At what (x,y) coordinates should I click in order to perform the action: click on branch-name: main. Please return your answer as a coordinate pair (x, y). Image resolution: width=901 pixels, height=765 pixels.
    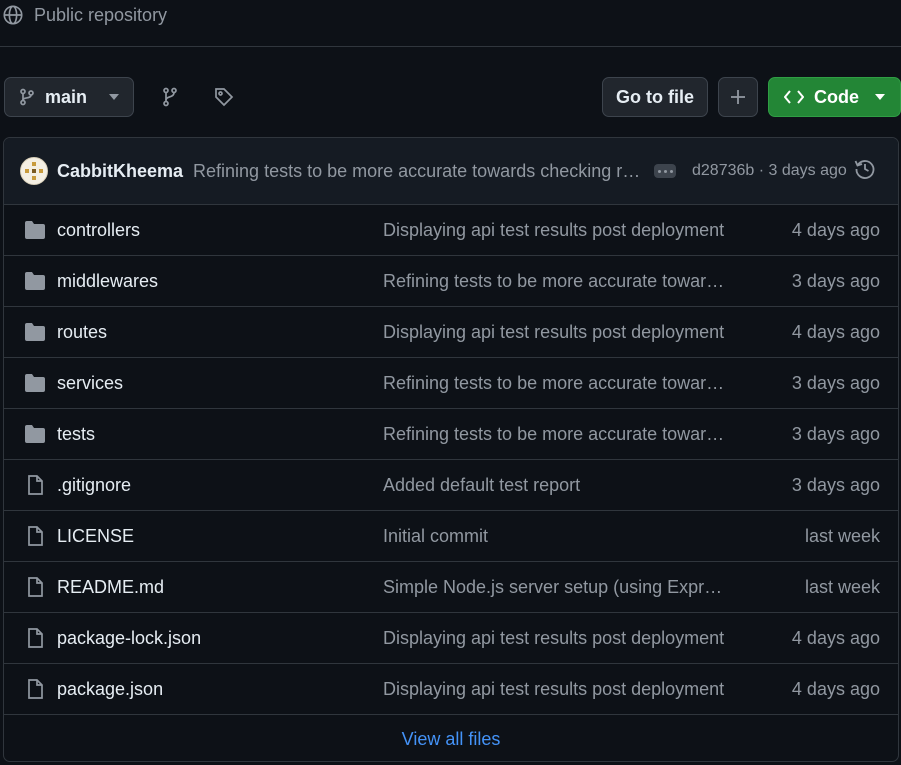
    Looking at the image, I should click on (66, 96).